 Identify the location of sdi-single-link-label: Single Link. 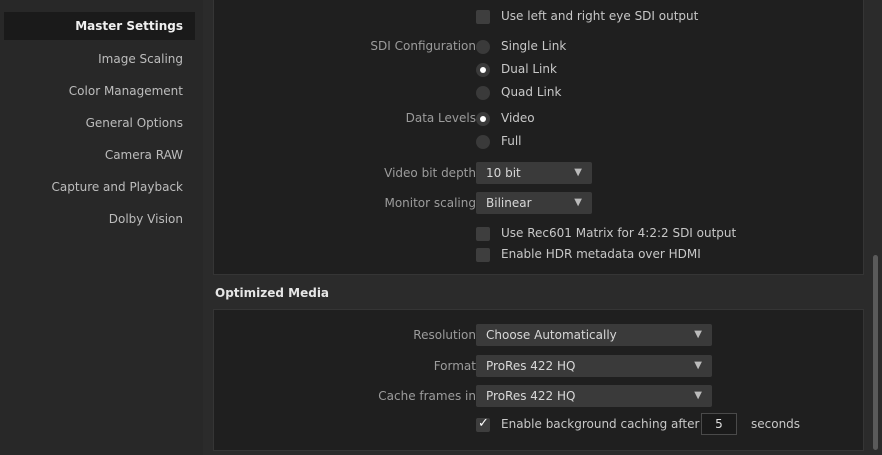
(534, 46).